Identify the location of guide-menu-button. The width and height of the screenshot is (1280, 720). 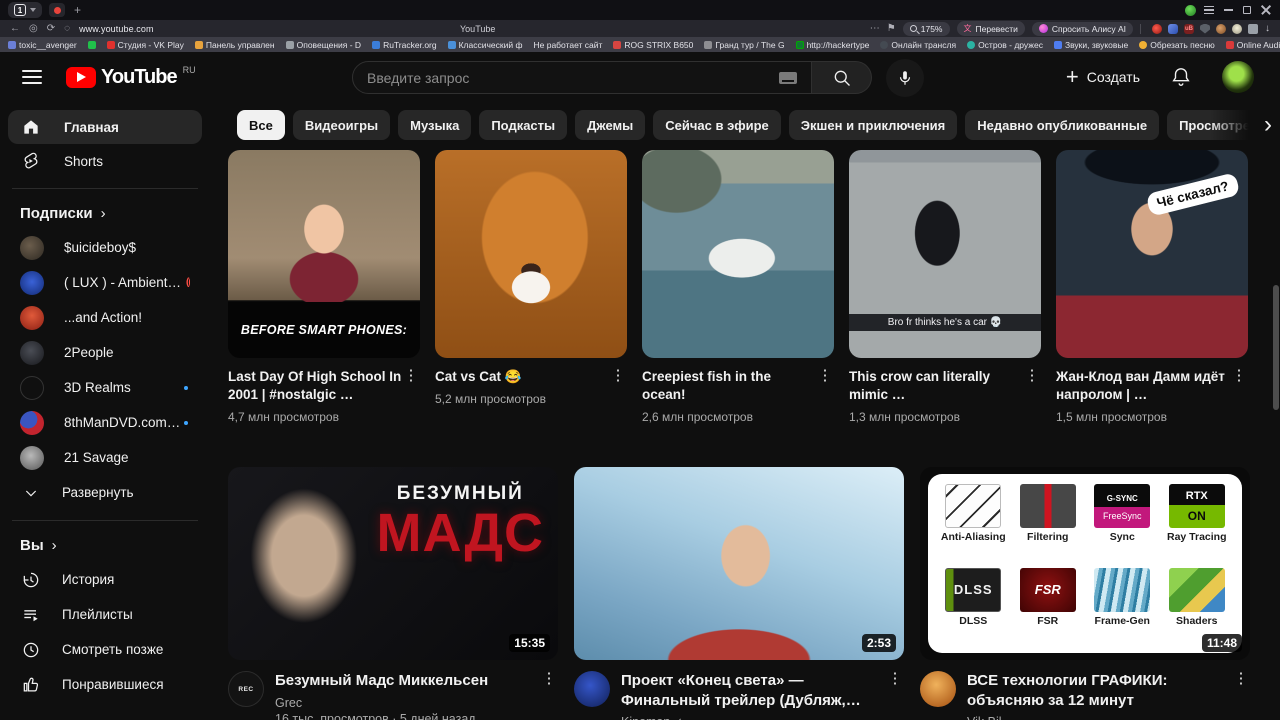
(32, 77).